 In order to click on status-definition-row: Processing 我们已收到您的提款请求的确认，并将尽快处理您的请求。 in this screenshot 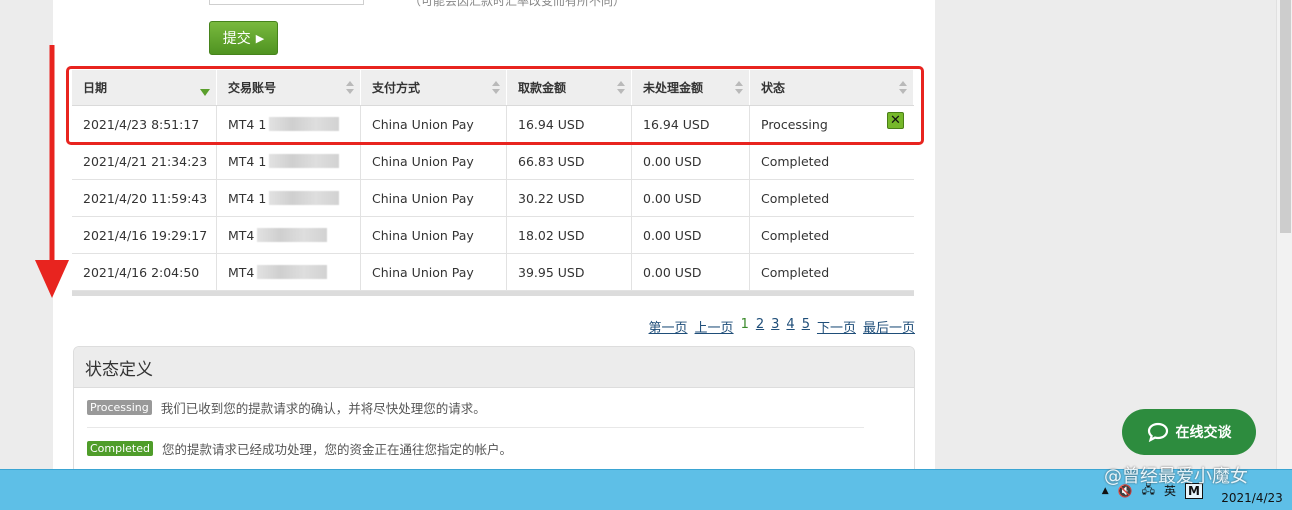, I will do `click(475, 408)`.